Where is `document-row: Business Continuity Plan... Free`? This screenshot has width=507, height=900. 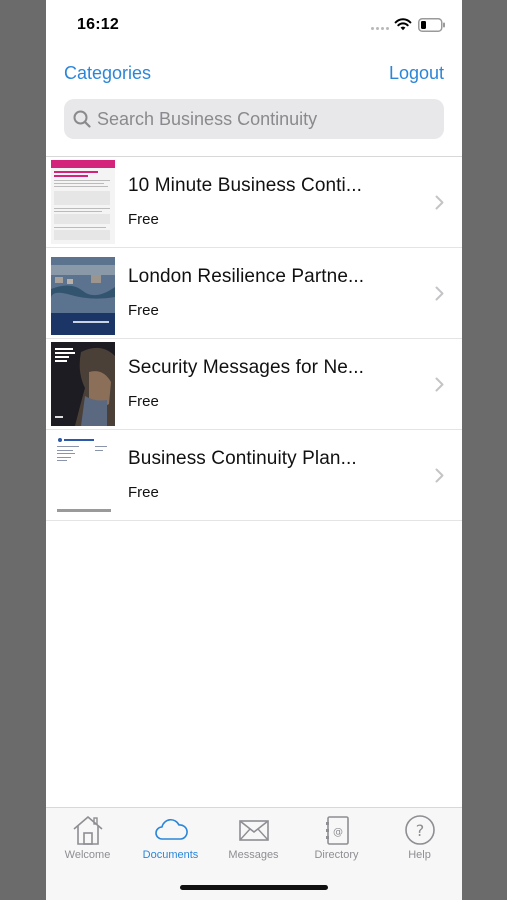
document-row: Business Continuity Plan... Free is located at coordinates (254, 475).